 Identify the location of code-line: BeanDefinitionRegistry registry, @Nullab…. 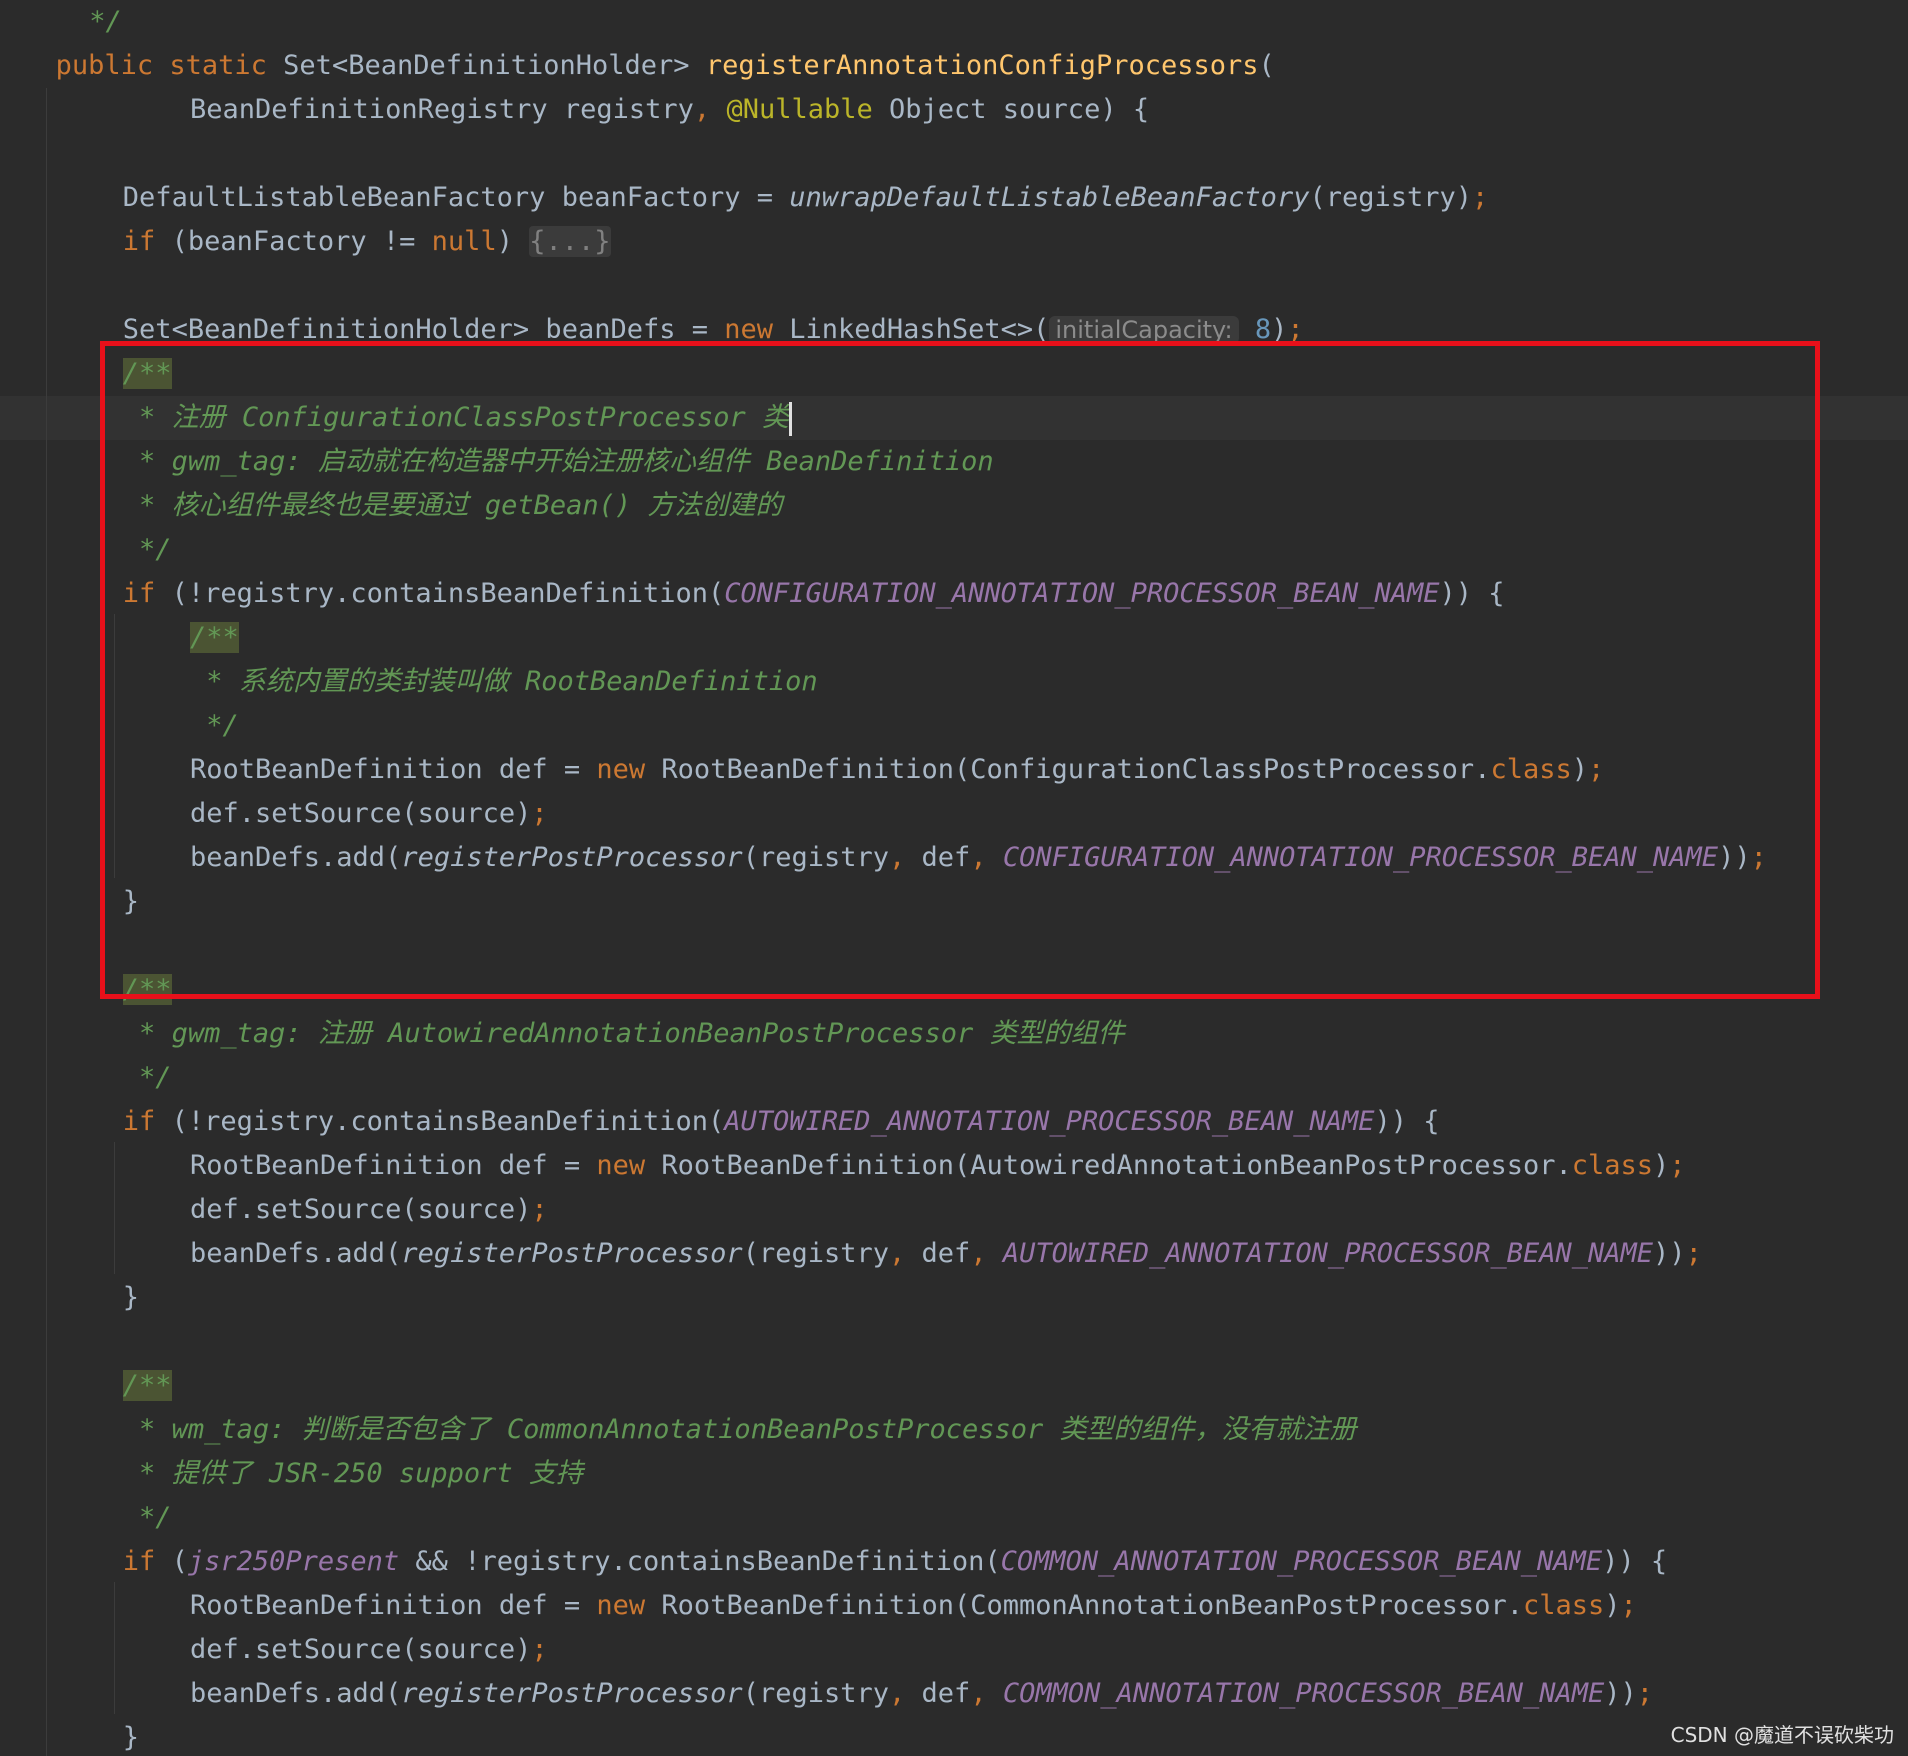
(574, 110).